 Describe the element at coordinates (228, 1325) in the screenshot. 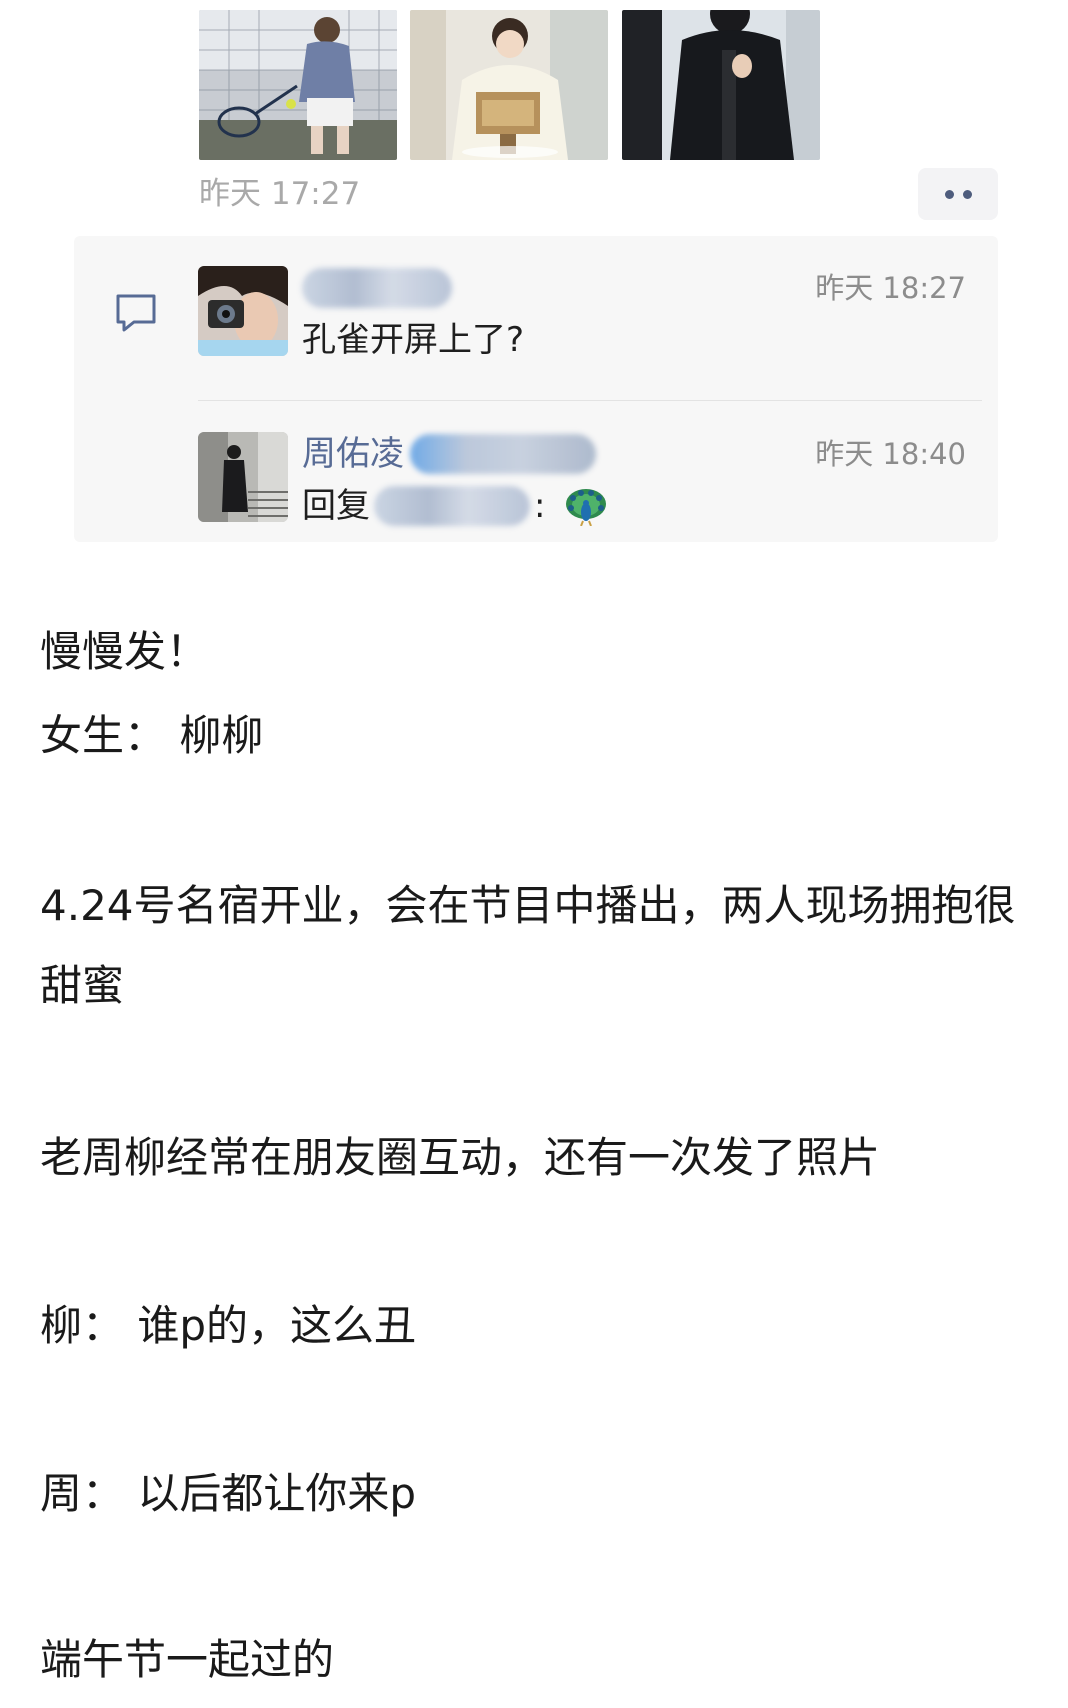

I see `article-paragraph: 柳： 谁p的，这么丑` at that location.